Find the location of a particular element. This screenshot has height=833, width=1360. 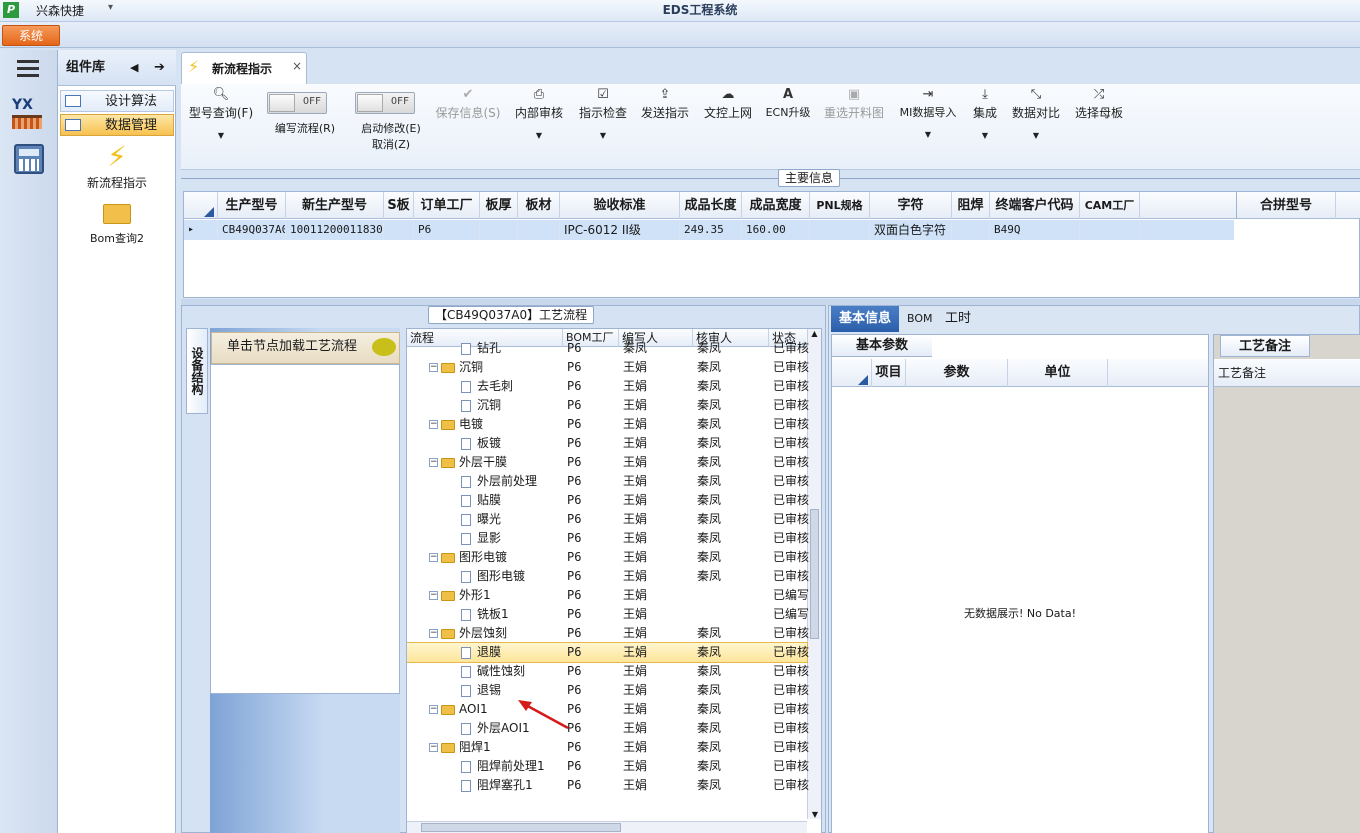

tree-row: − 阻焊1 P6 王娟 秦凤 已审核 is located at coordinates (608, 747).